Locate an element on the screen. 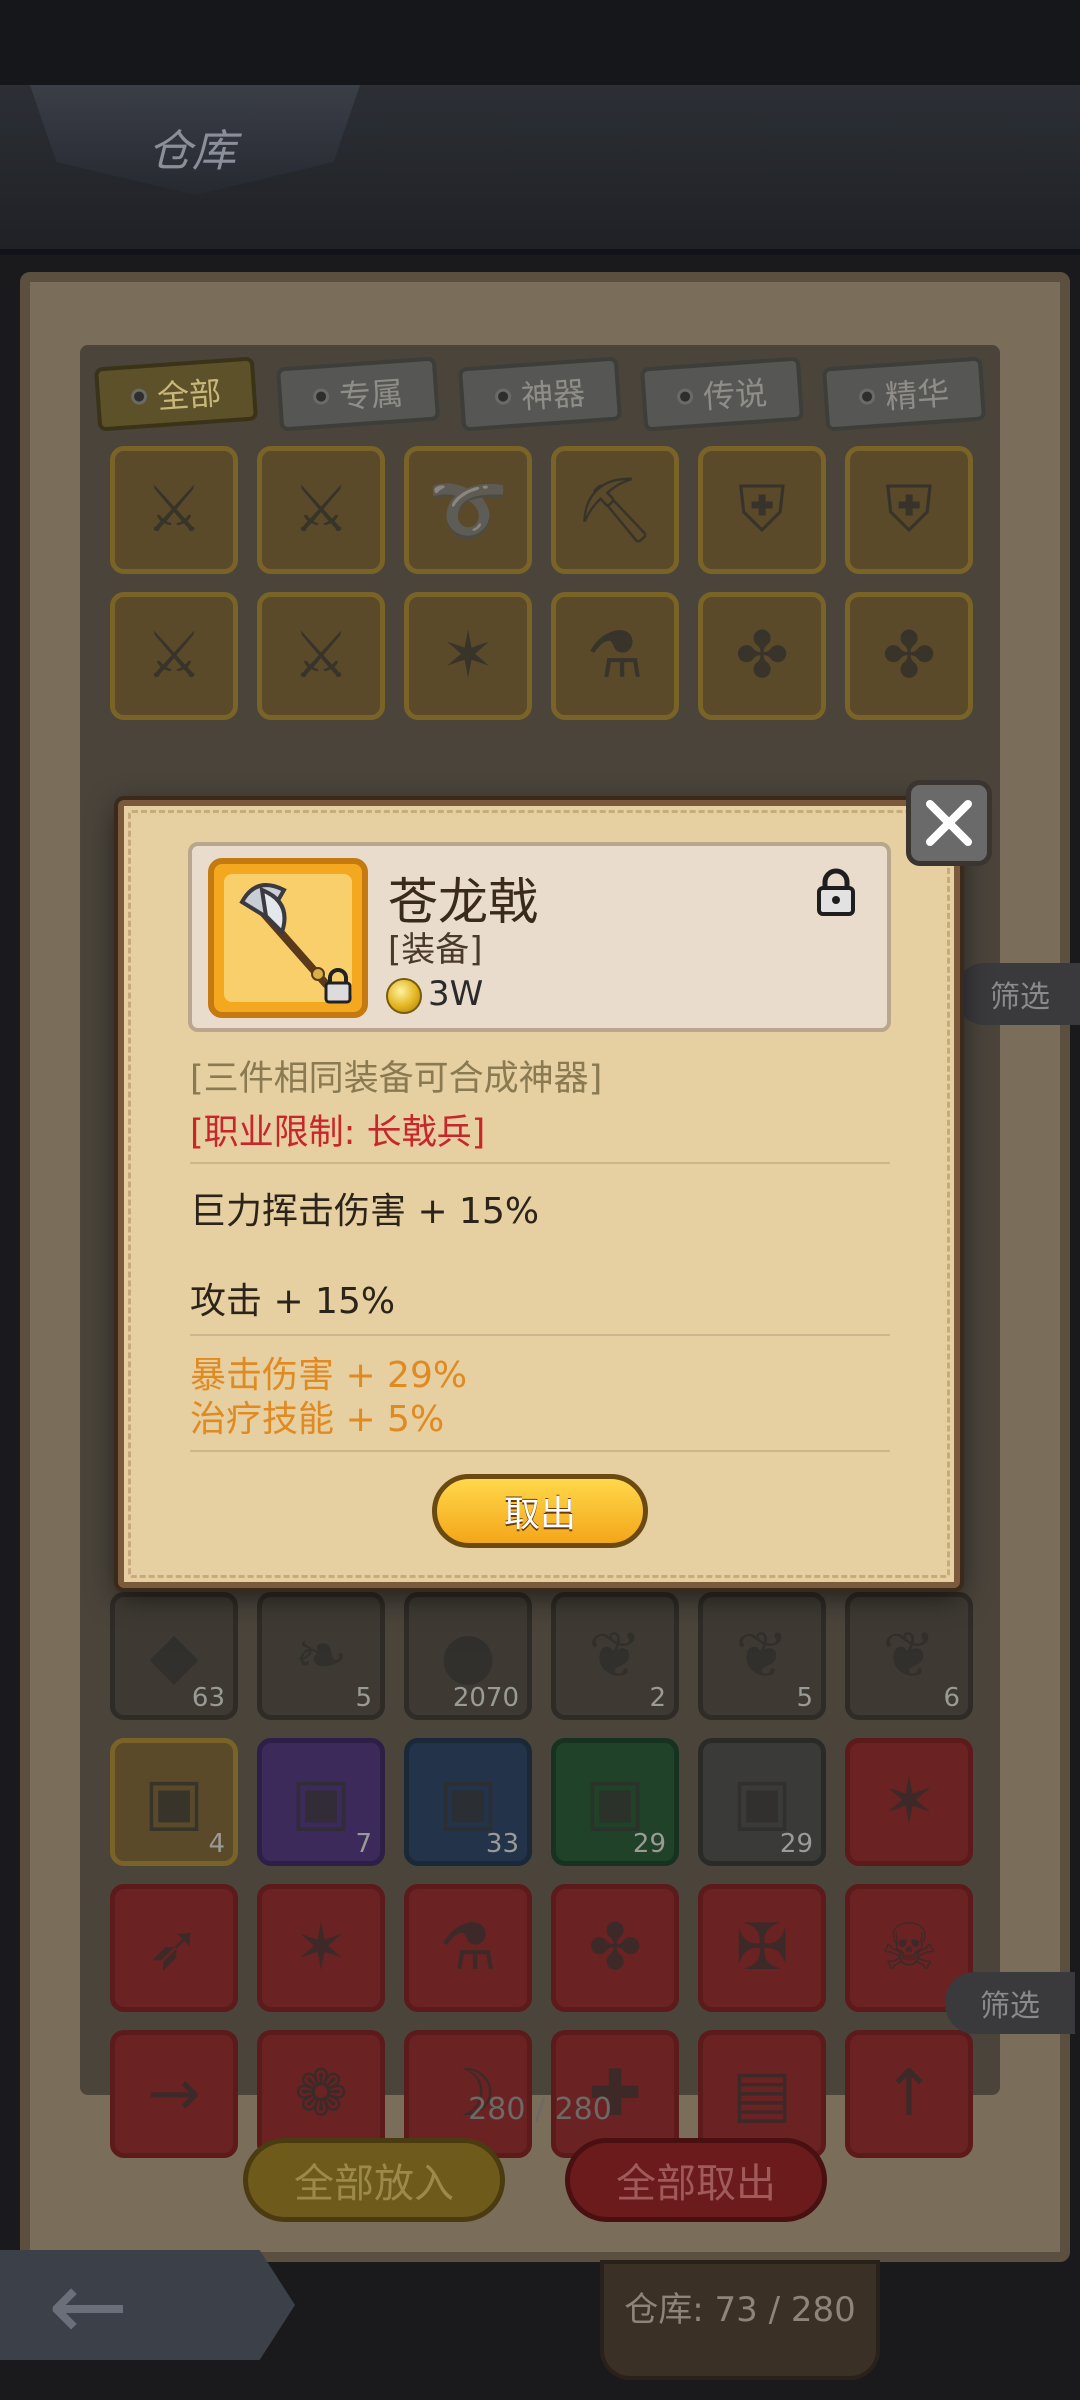 This screenshot has height=2400, width=1080. item-icon-frame is located at coordinates (288, 938).